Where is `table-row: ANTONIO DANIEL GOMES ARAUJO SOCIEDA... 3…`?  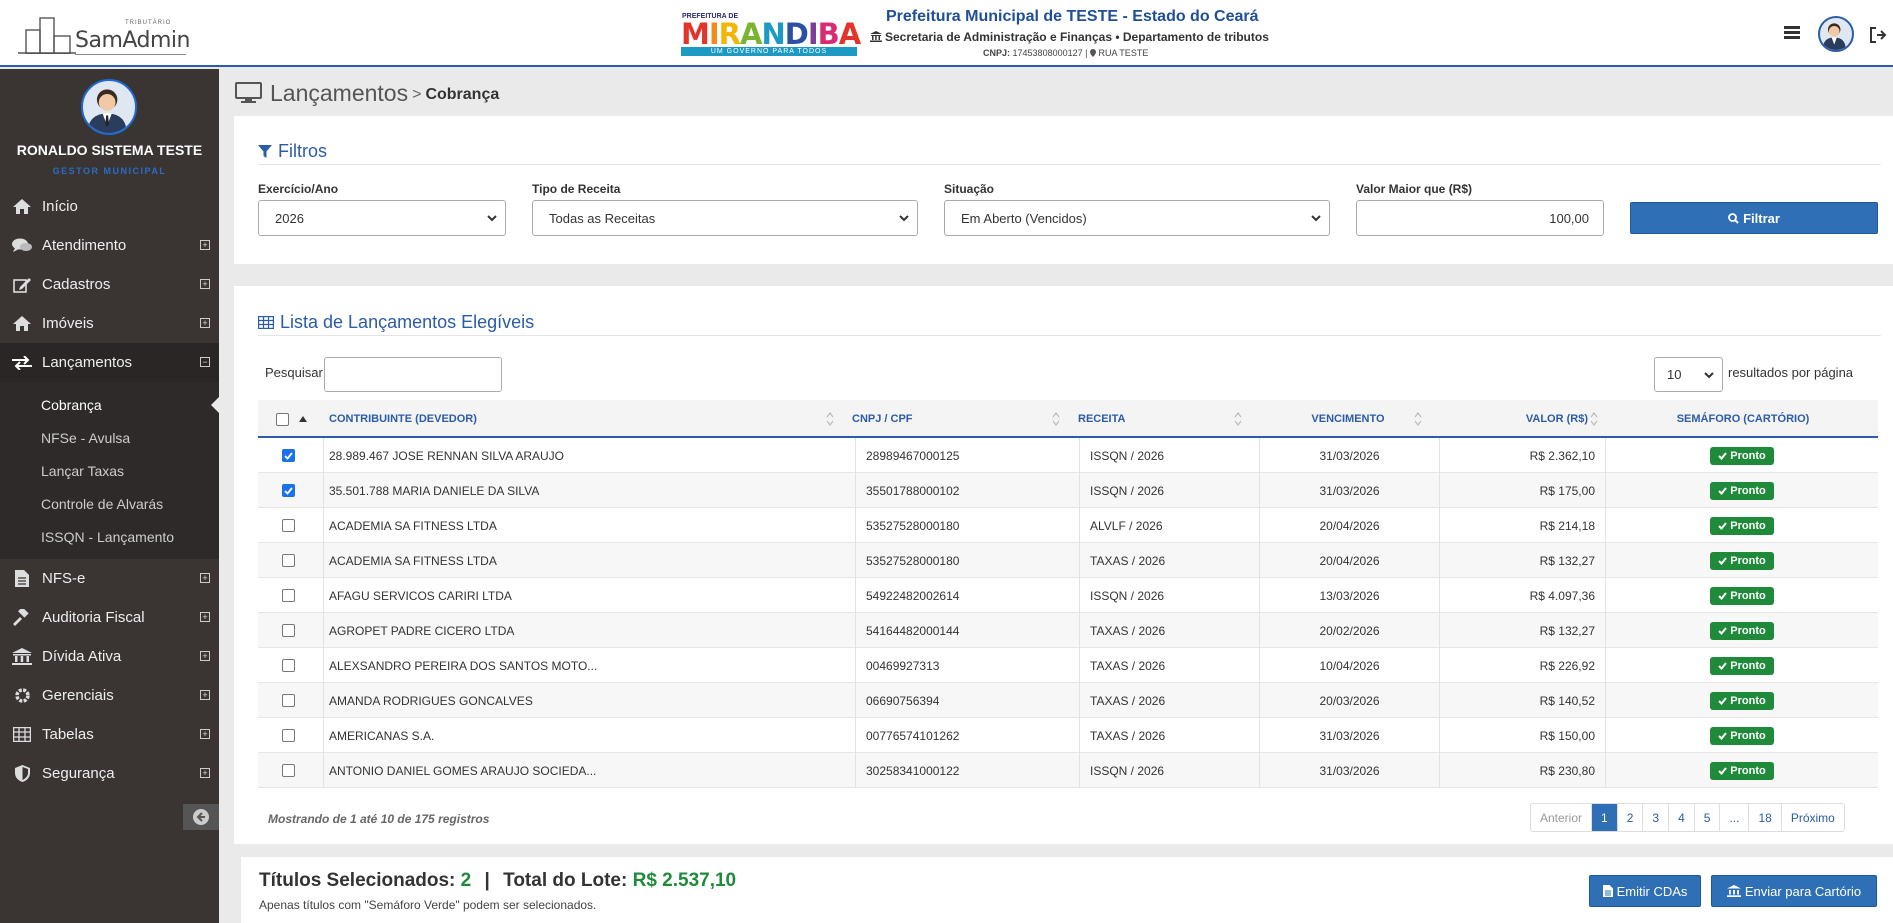 table-row: ANTONIO DANIEL GOMES ARAUJO SOCIEDA... 3… is located at coordinates (1068, 770).